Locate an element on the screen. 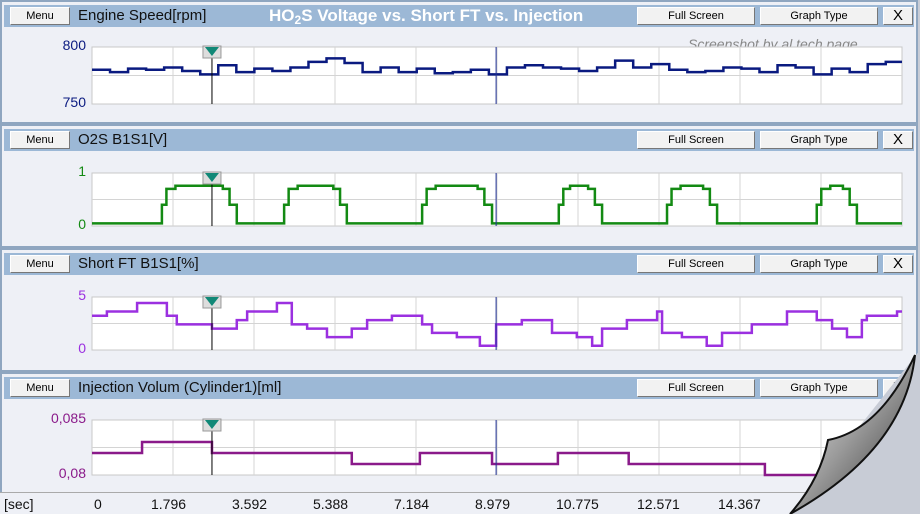 The height and width of the screenshot is (514, 920). x-tick-label: 14.367 is located at coordinates (739, 504).